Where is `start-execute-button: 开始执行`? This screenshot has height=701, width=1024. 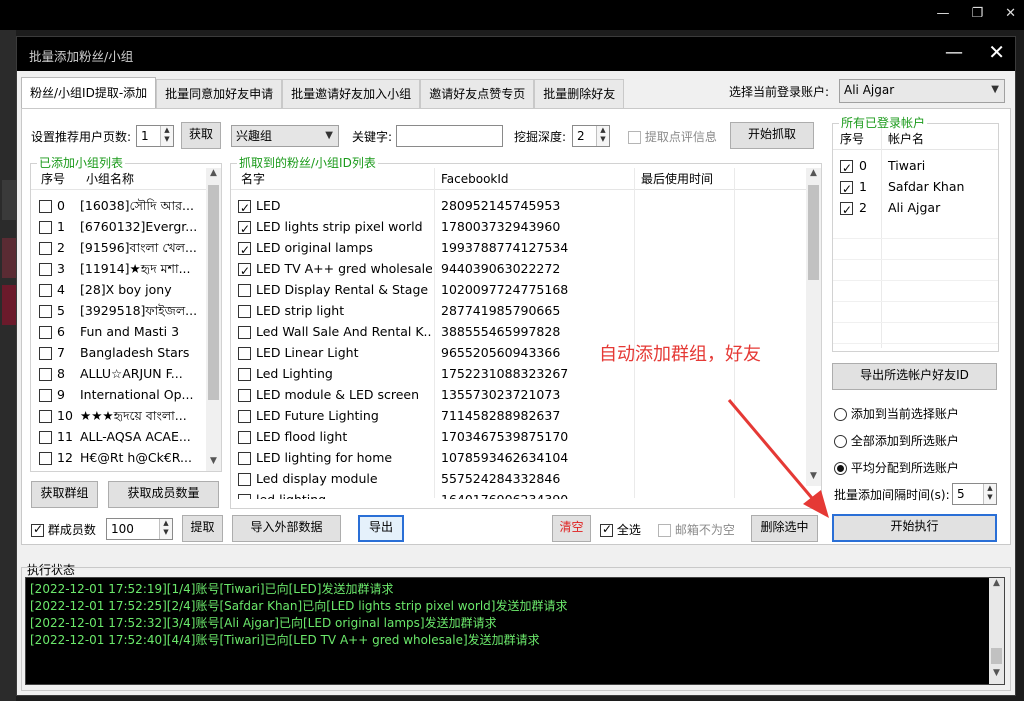
start-execute-button: 开始执行 is located at coordinates (914, 528).